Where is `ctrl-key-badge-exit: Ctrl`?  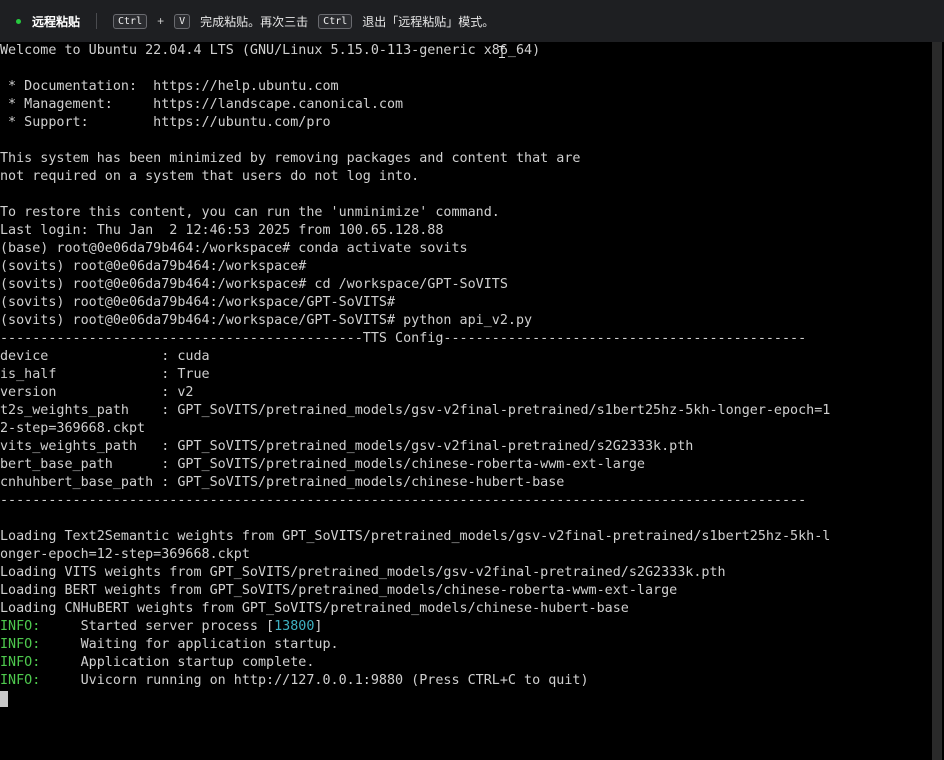
ctrl-key-badge-exit: Ctrl is located at coordinates (335, 21).